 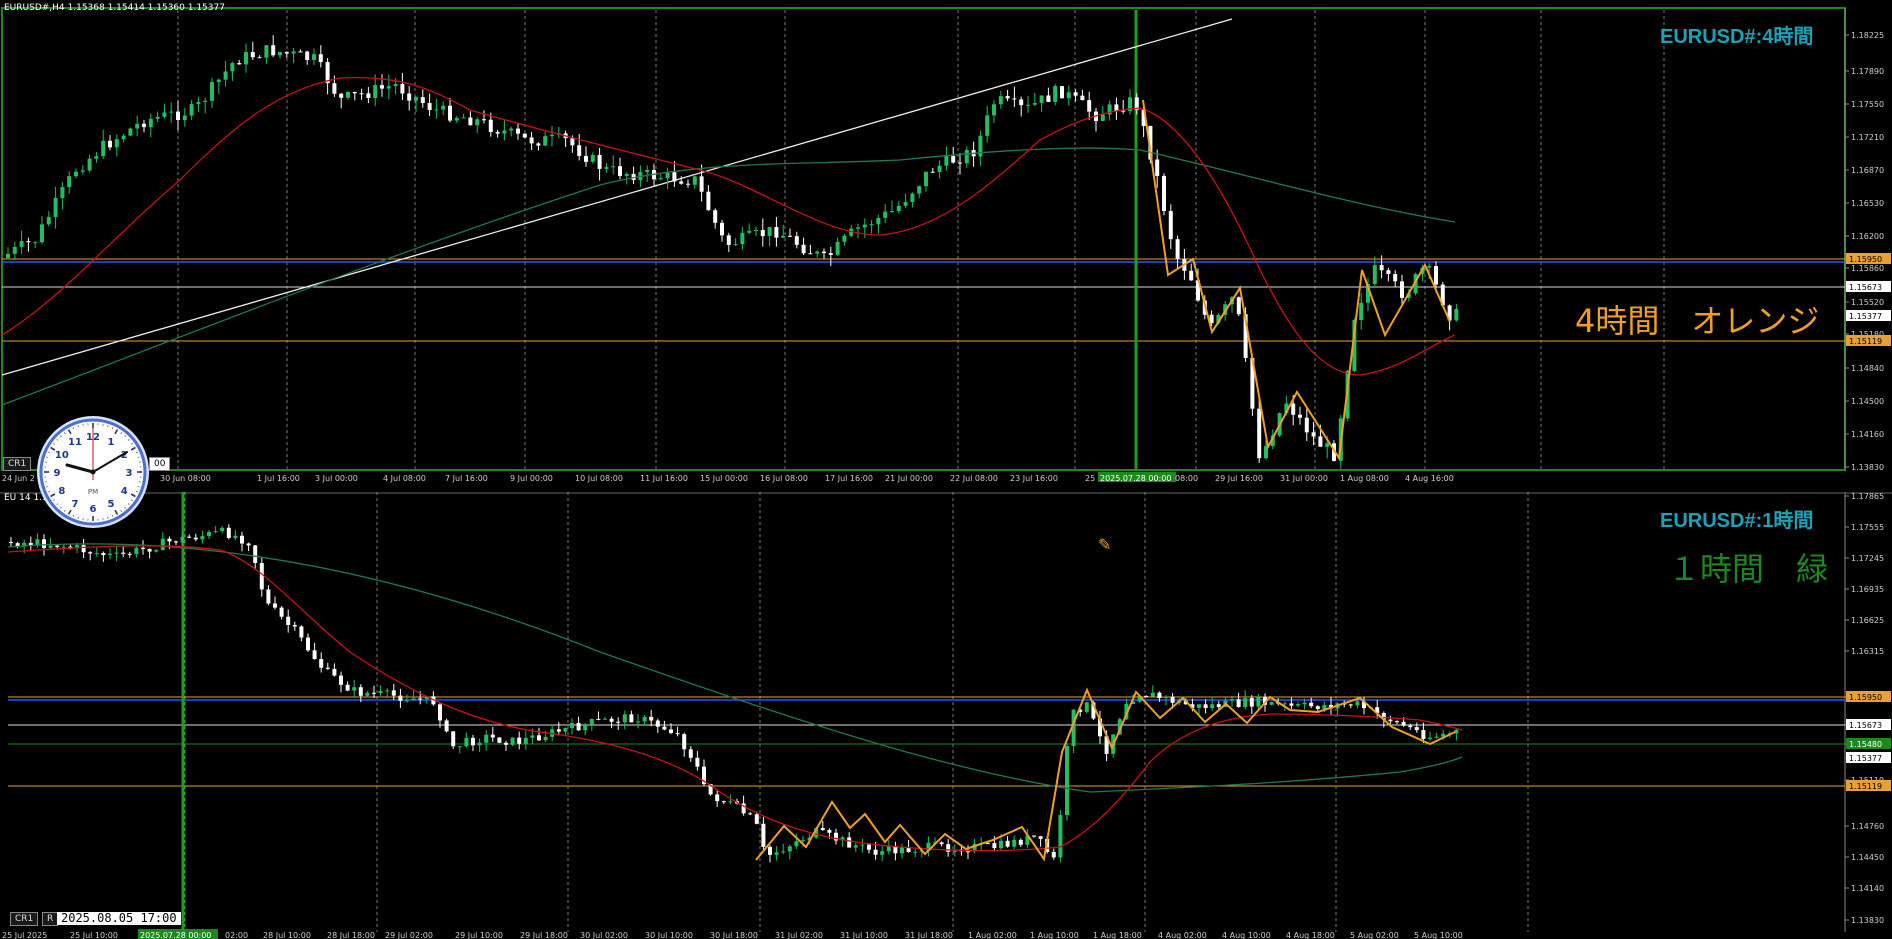 What do you see at coordinates (1296, 280) in the screenshot?
I see `h4-zigzag-line` at bounding box center [1296, 280].